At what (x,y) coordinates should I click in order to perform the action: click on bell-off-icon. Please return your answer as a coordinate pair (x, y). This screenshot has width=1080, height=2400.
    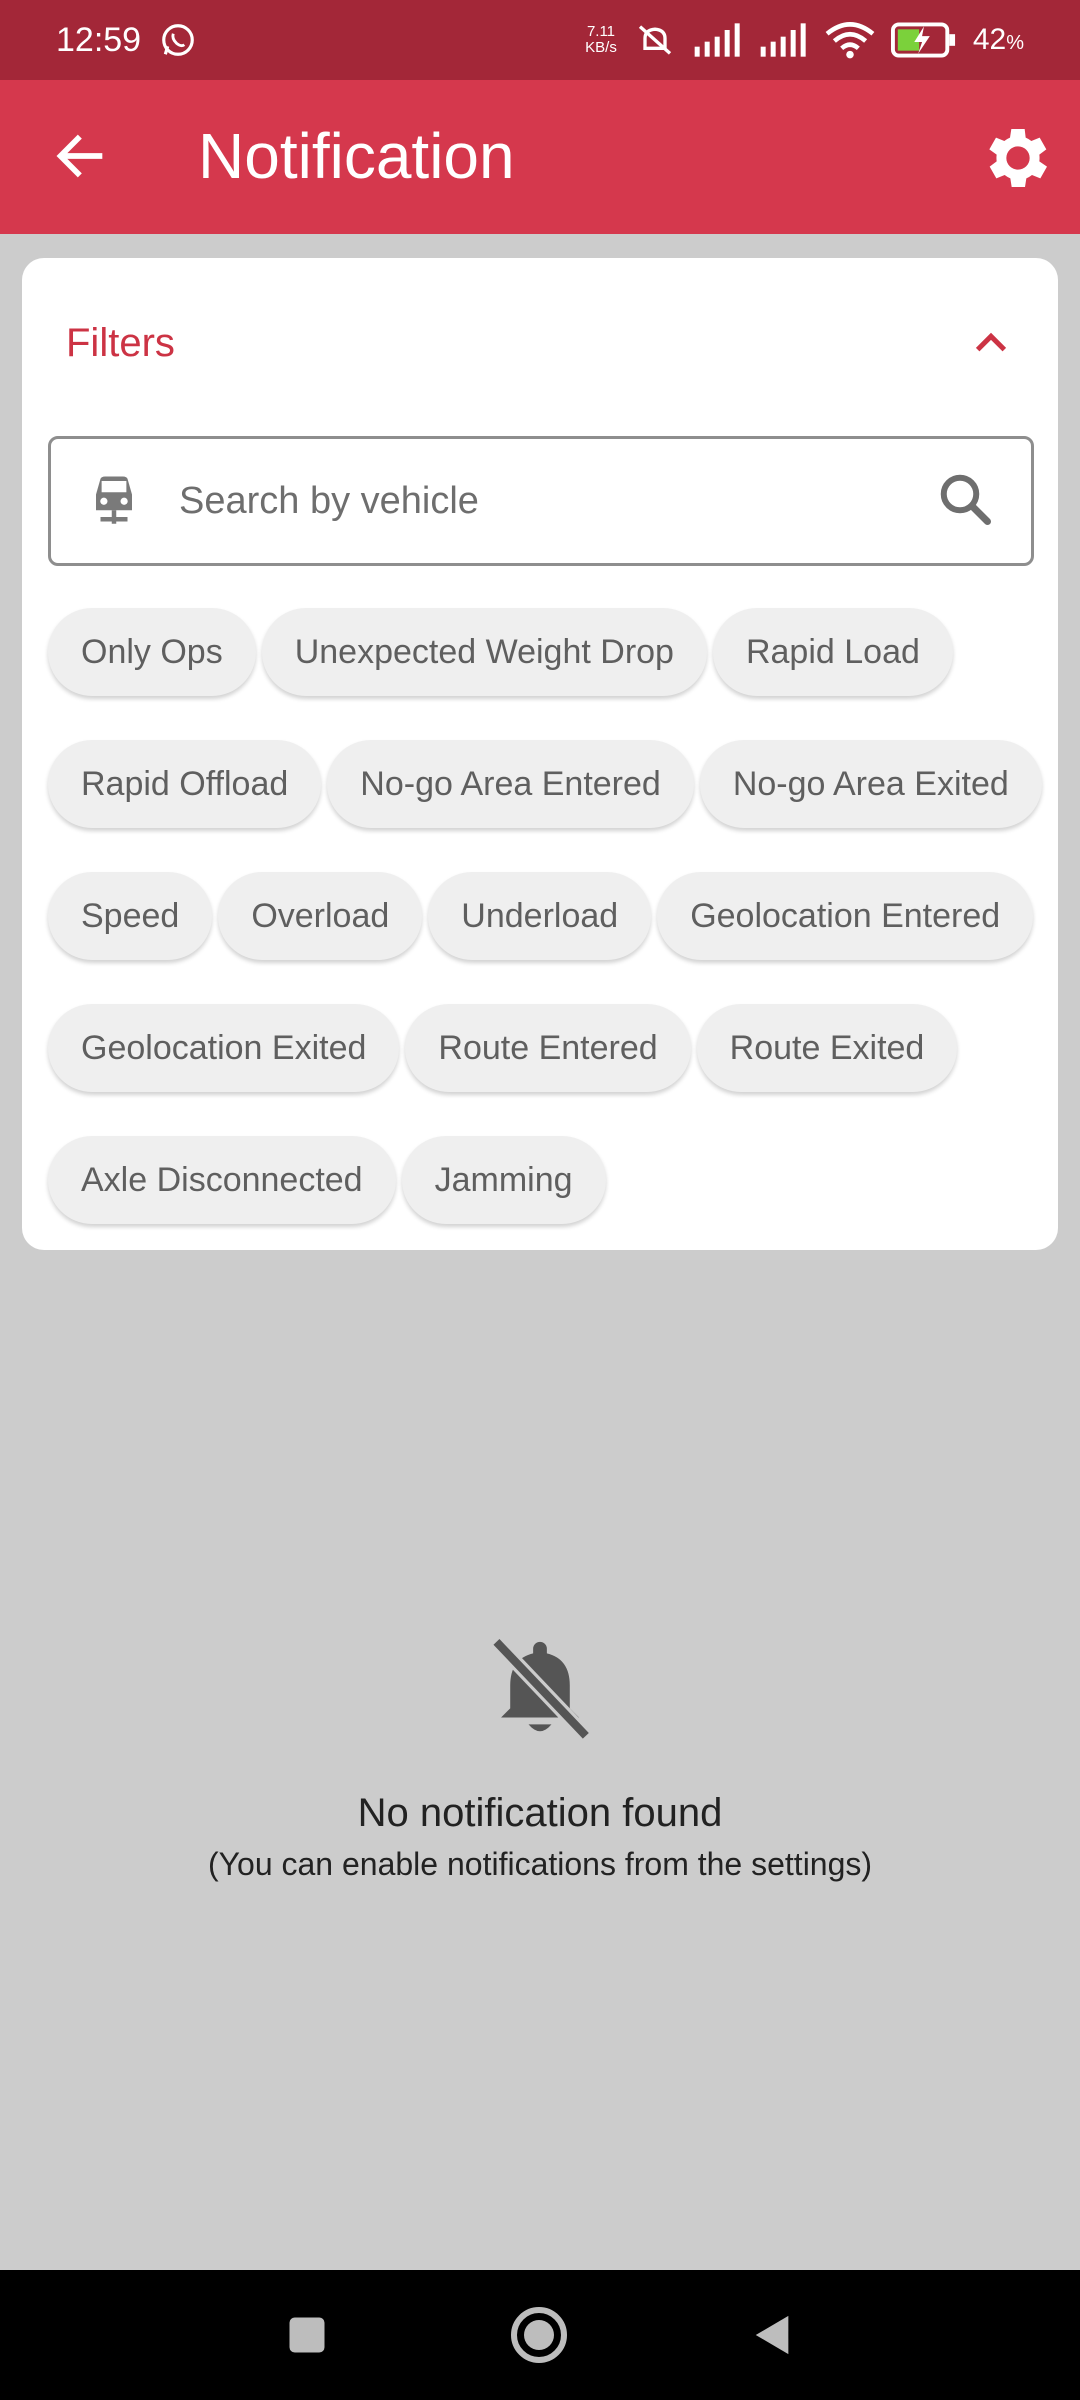
    Looking at the image, I should click on (541, 1688).